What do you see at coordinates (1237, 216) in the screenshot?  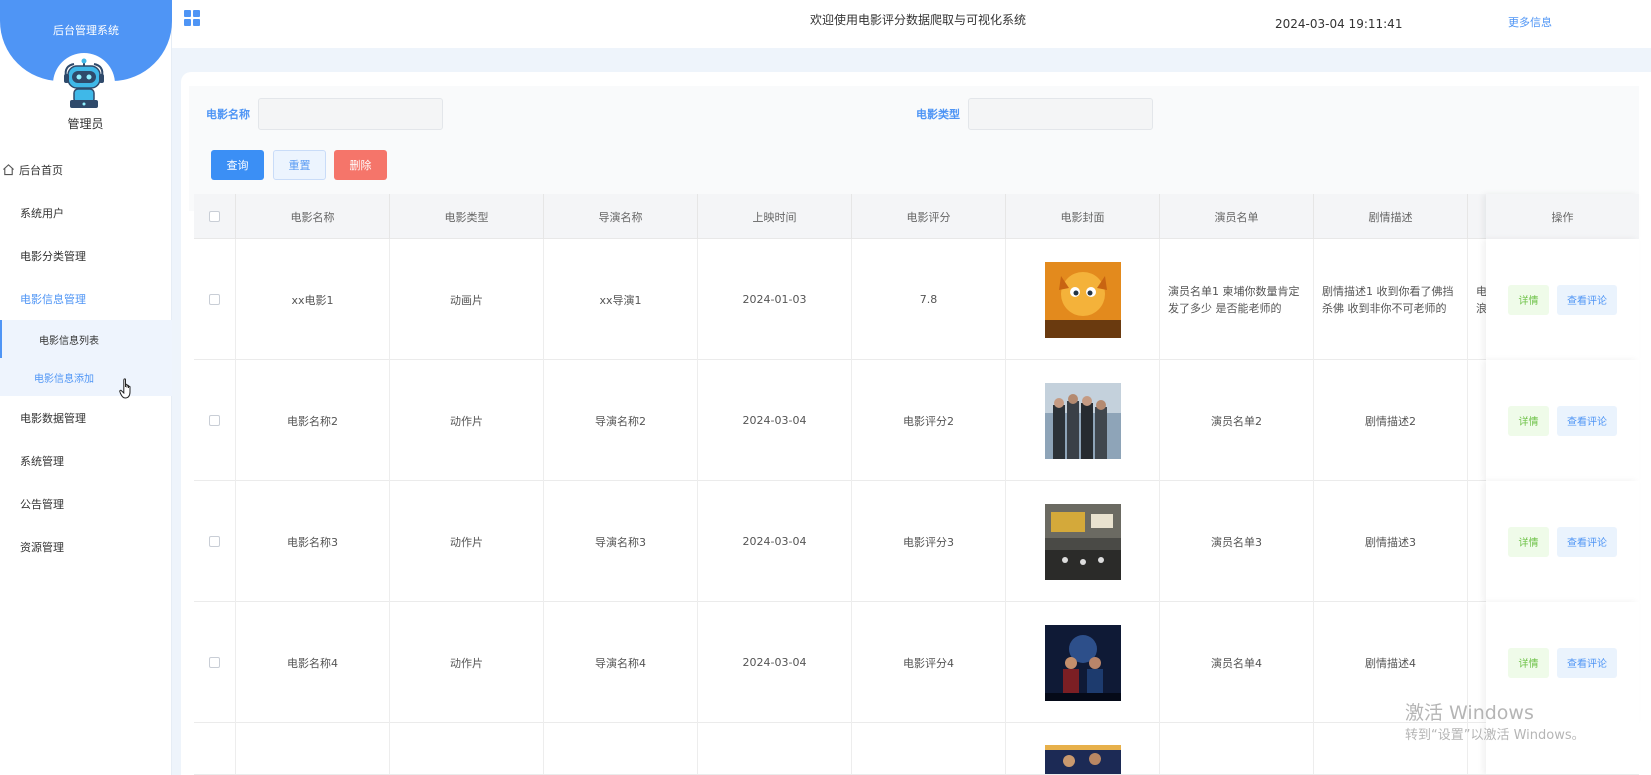 I see `column-header: 演员名单` at bounding box center [1237, 216].